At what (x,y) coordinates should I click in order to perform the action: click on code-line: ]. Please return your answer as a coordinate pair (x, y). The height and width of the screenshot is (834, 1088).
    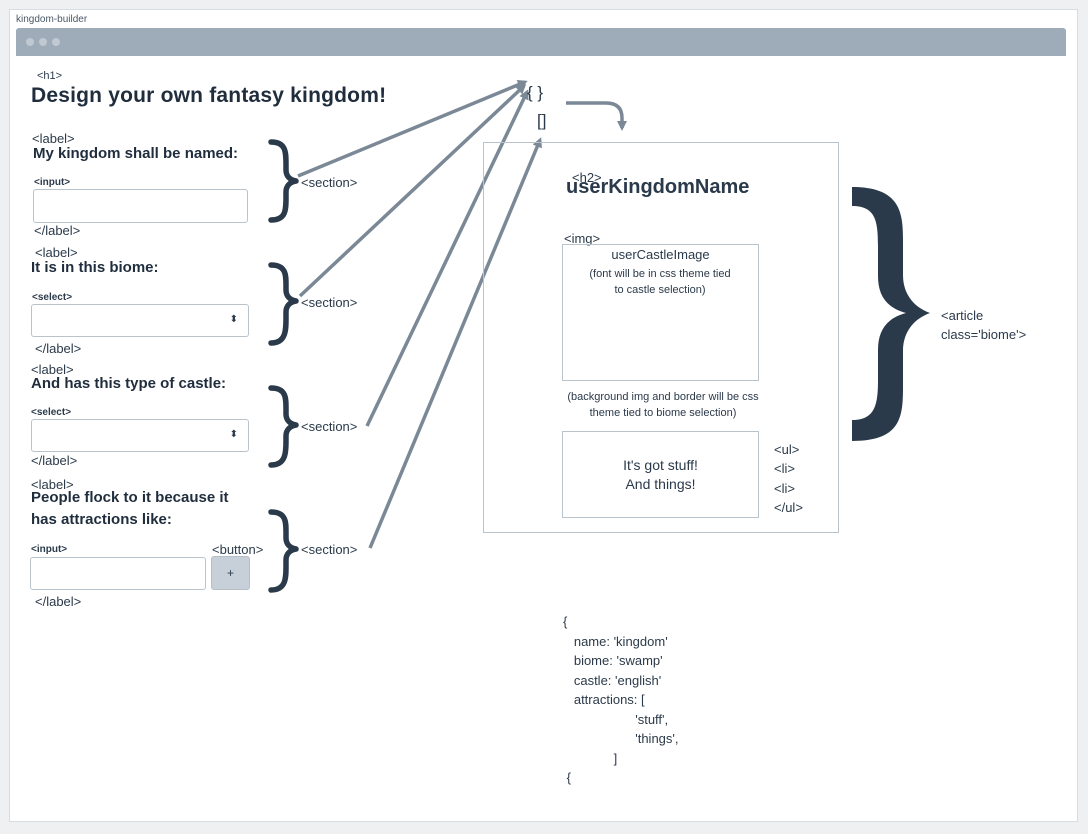
    Looking at the image, I should click on (590, 758).